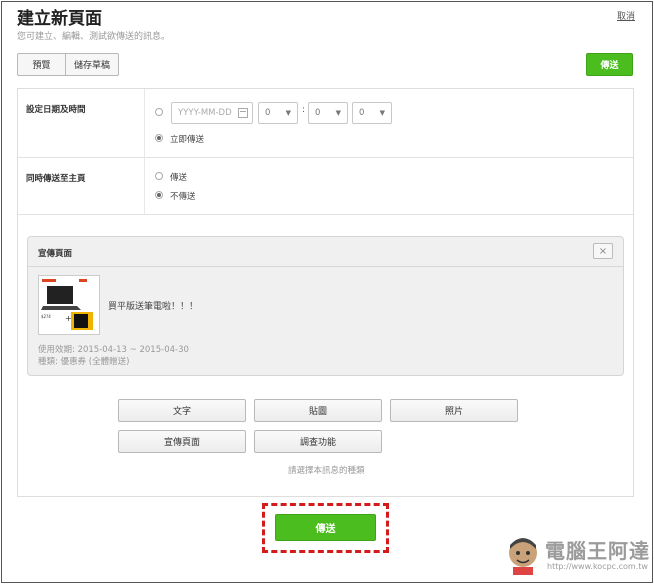  What do you see at coordinates (318, 441) in the screenshot?
I see `survey-type-button: 調查功能` at bounding box center [318, 441].